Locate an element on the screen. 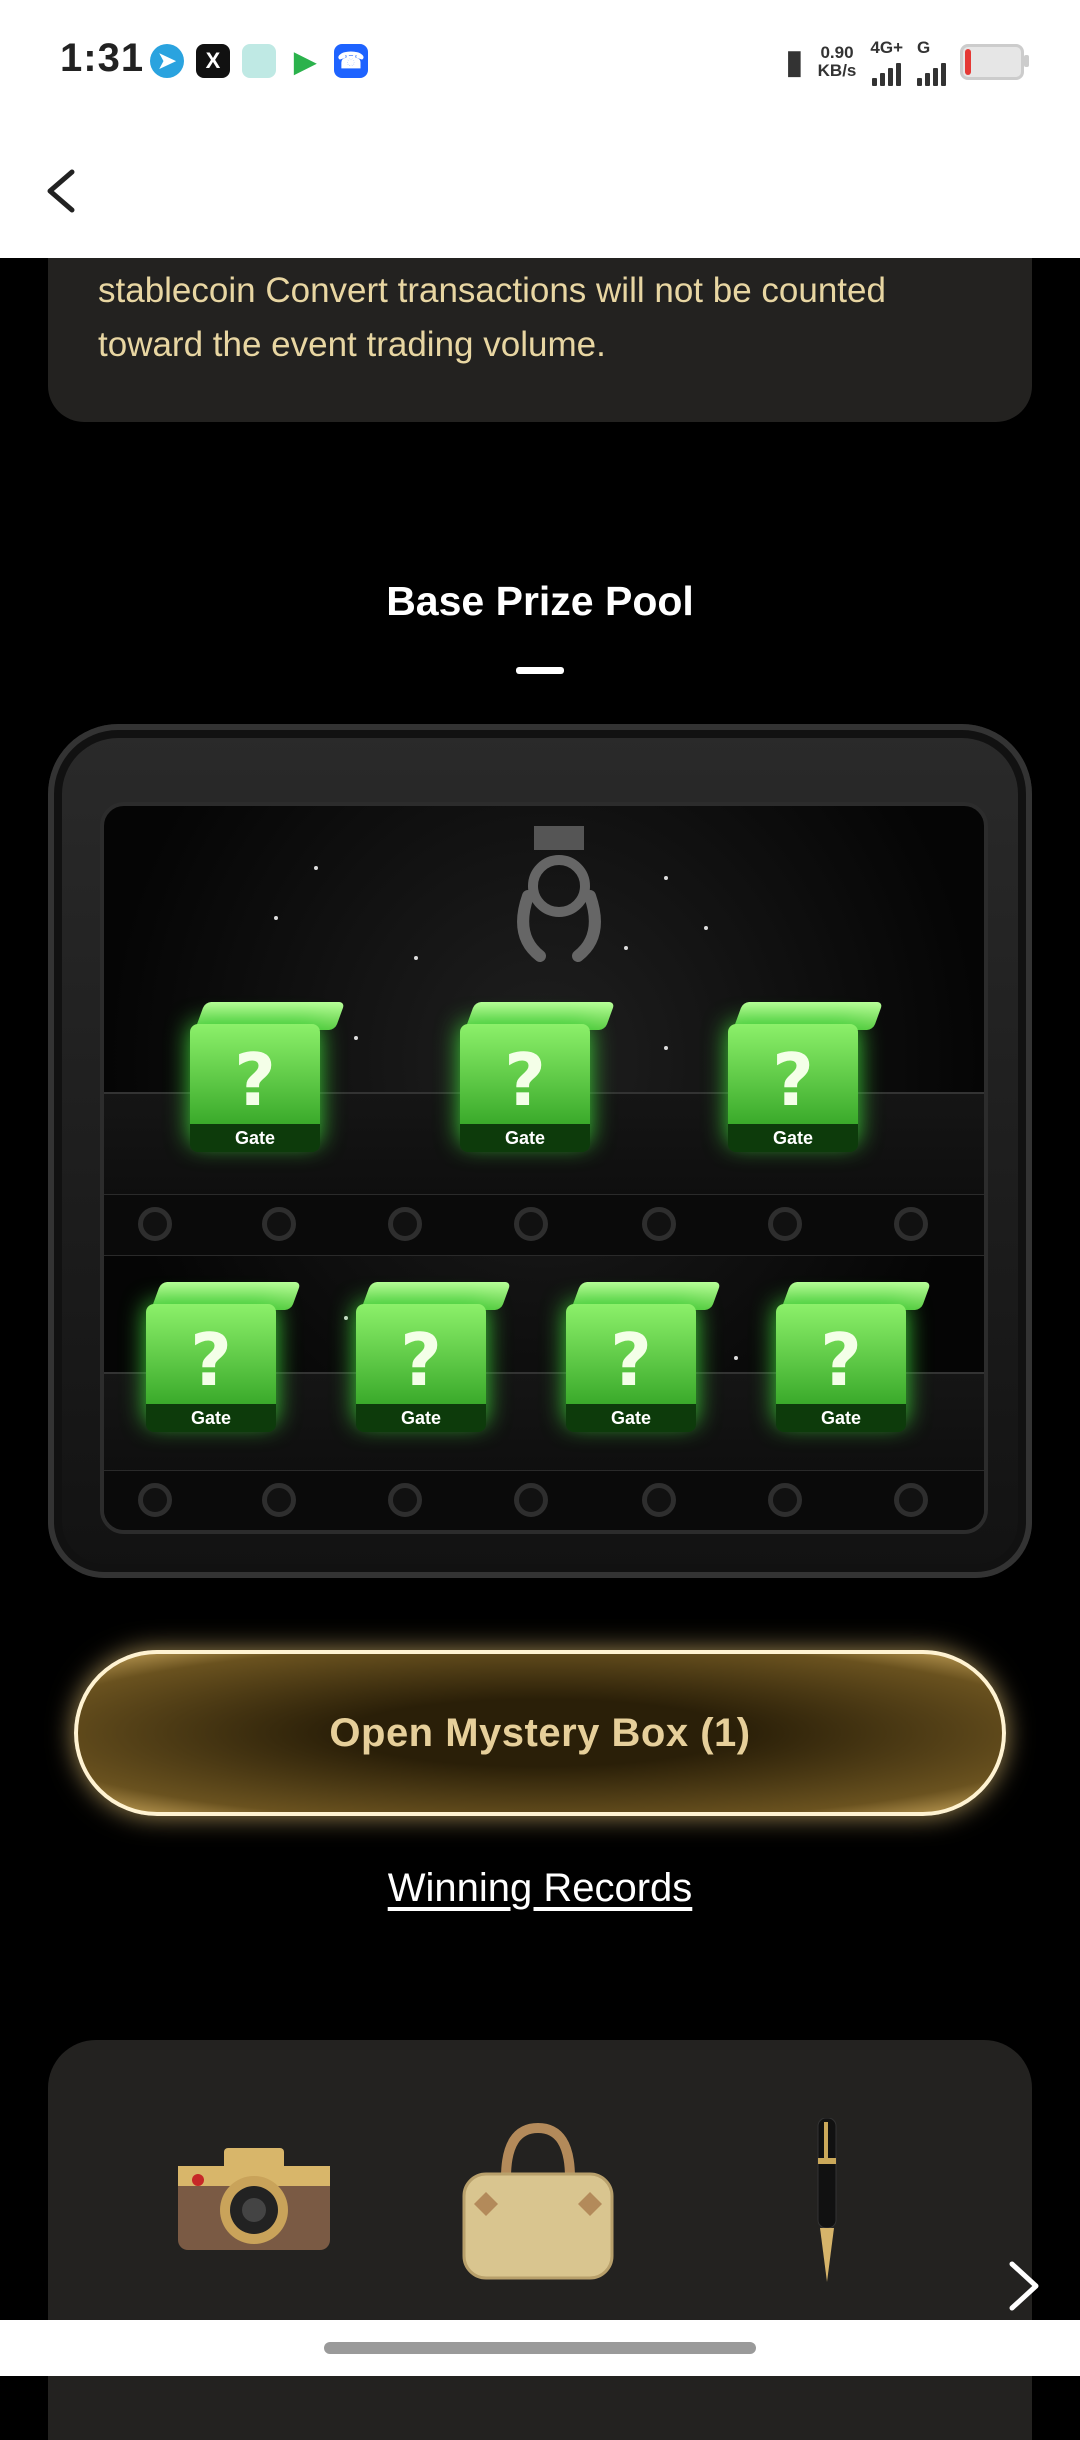  battery-icon is located at coordinates (994, 62).